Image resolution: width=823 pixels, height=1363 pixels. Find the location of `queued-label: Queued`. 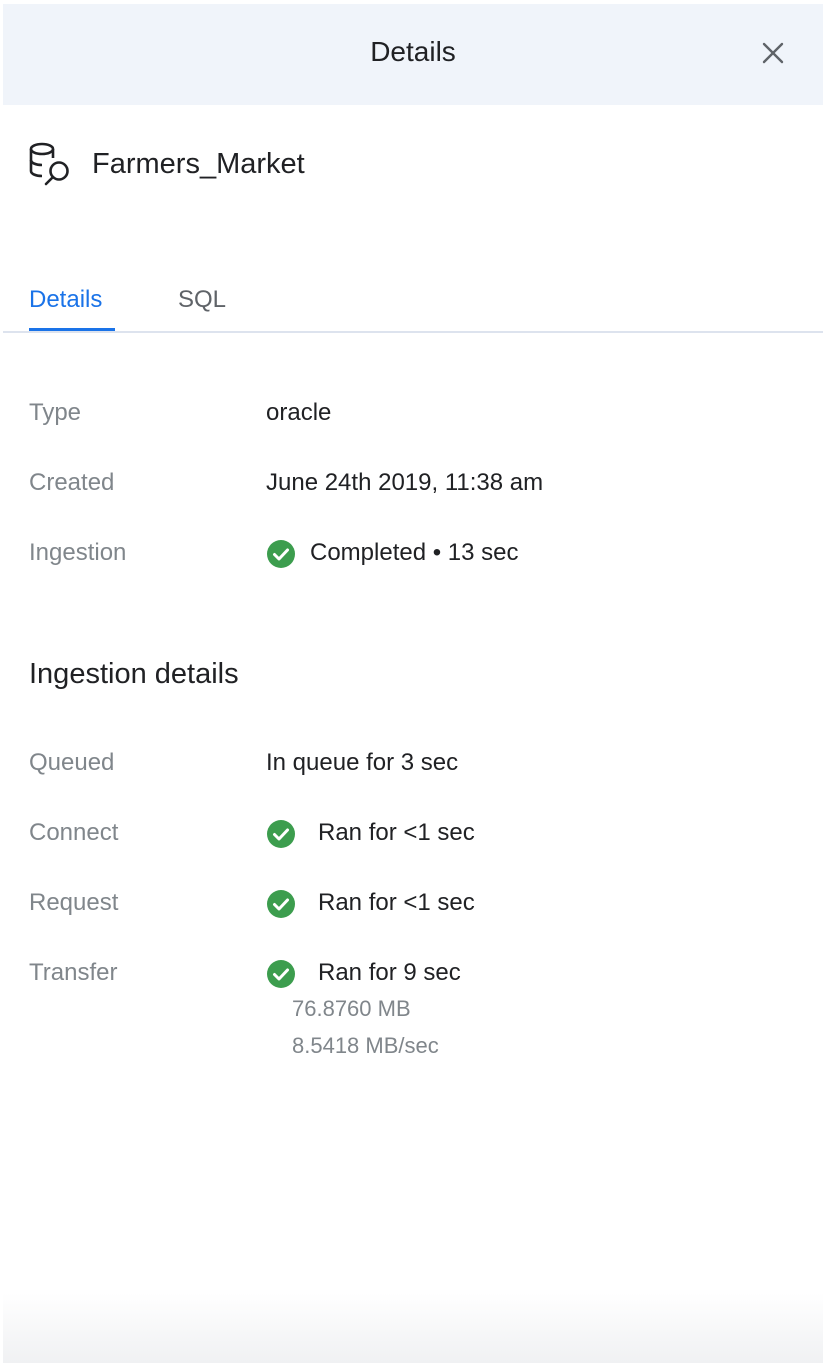

queued-label: Queued is located at coordinates (72, 762).